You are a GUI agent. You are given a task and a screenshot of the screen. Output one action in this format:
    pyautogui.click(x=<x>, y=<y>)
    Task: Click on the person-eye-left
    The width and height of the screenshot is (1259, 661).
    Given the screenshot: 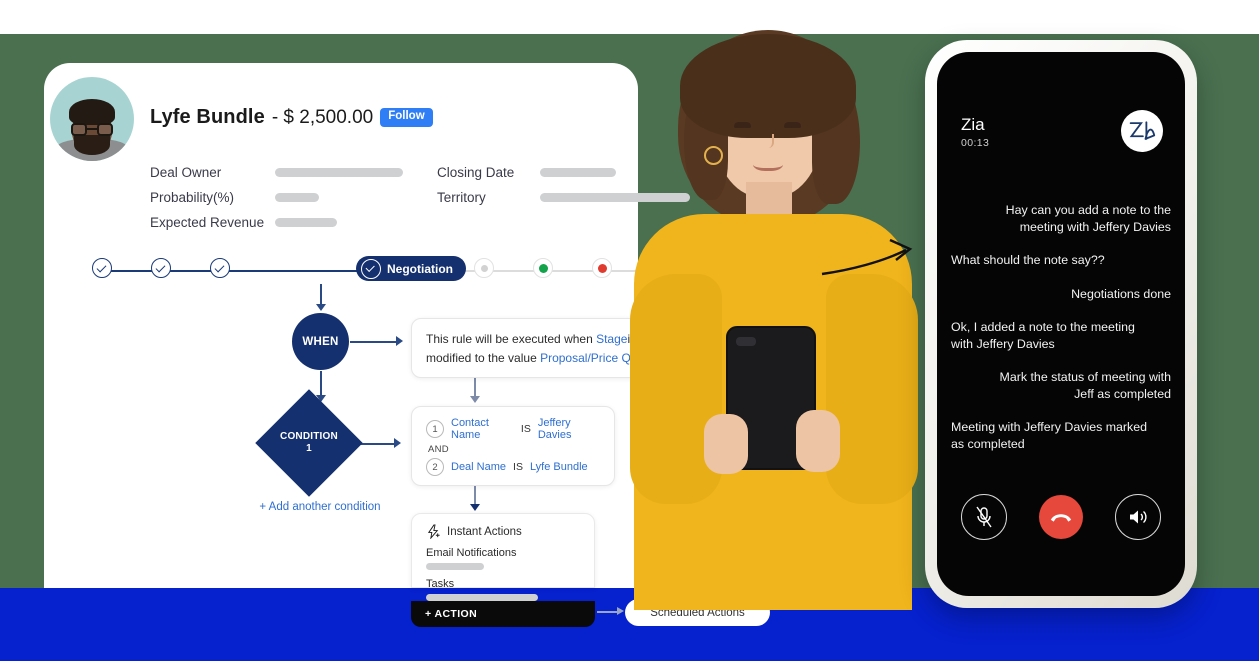 What is the action you would take?
    pyautogui.click(x=742, y=125)
    